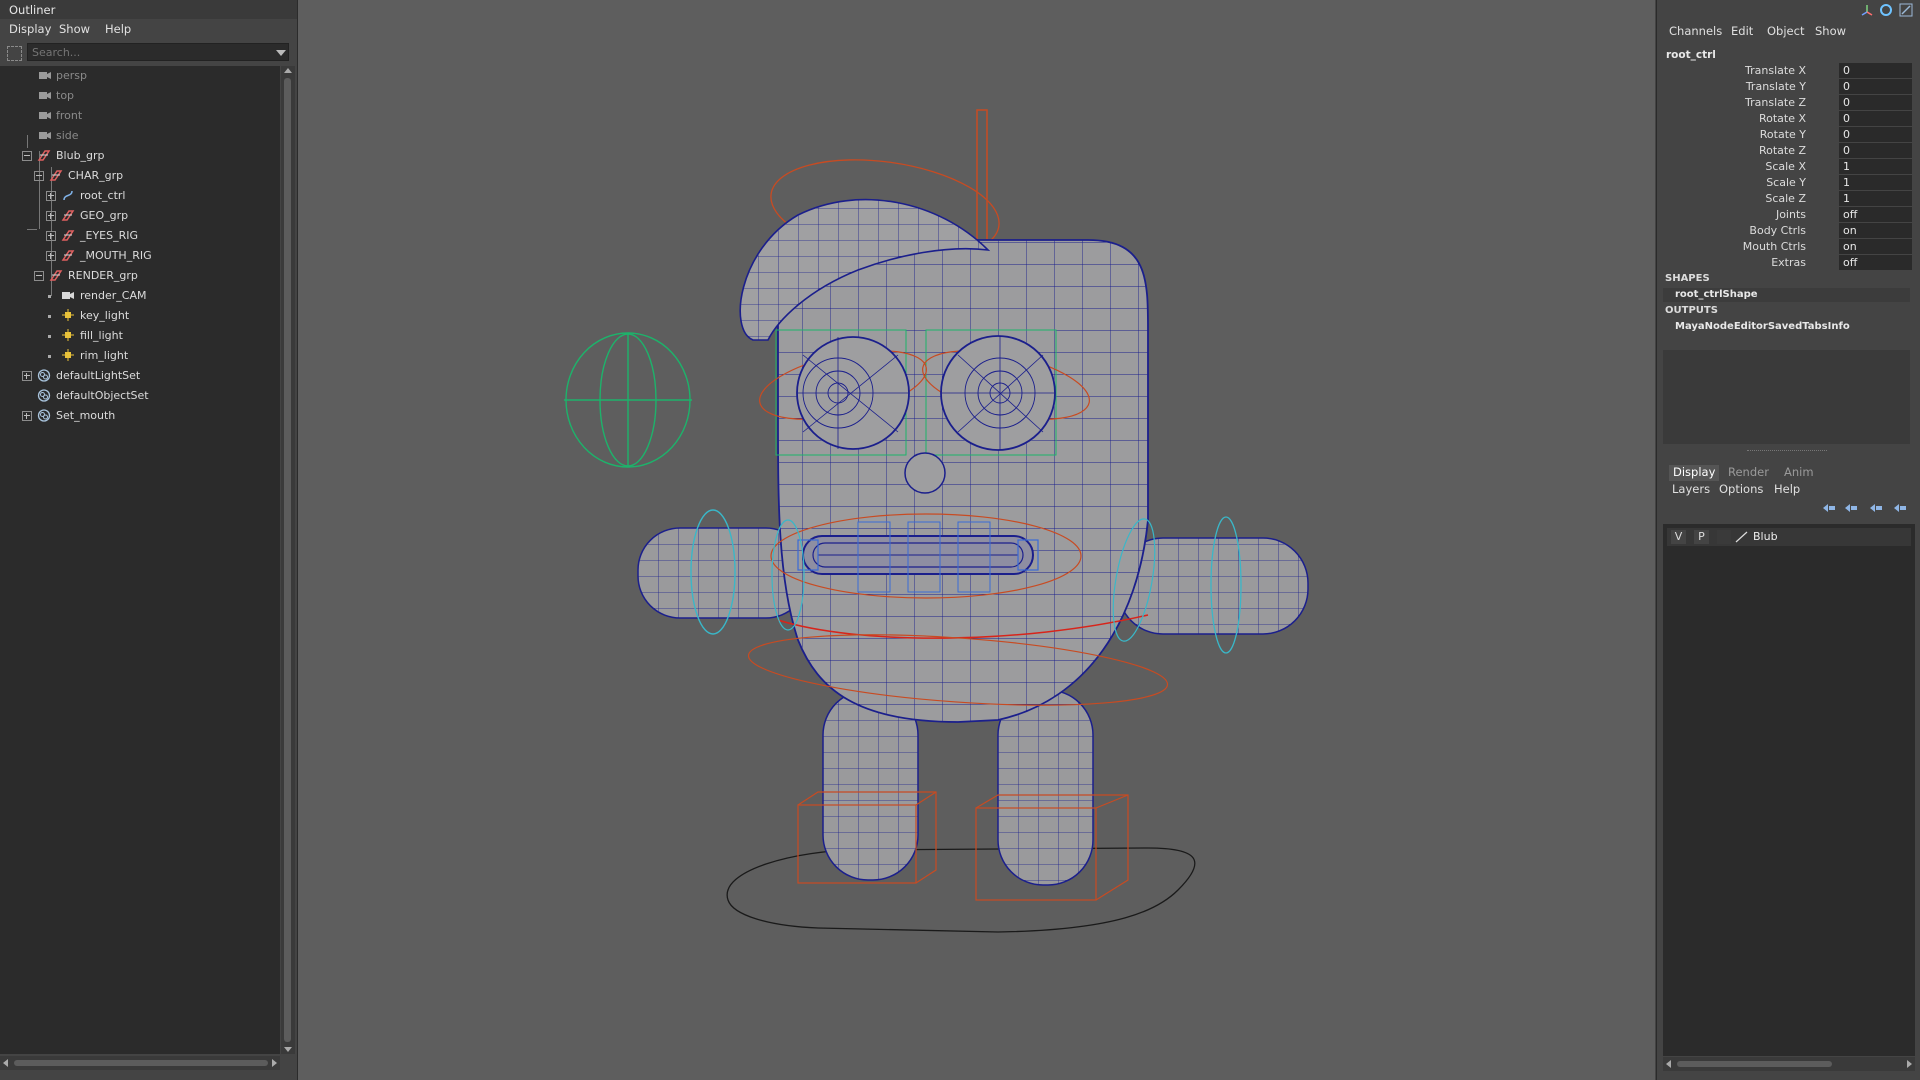 The width and height of the screenshot is (1920, 1080). I want to click on outliner-item-top: top, so click(140, 96).